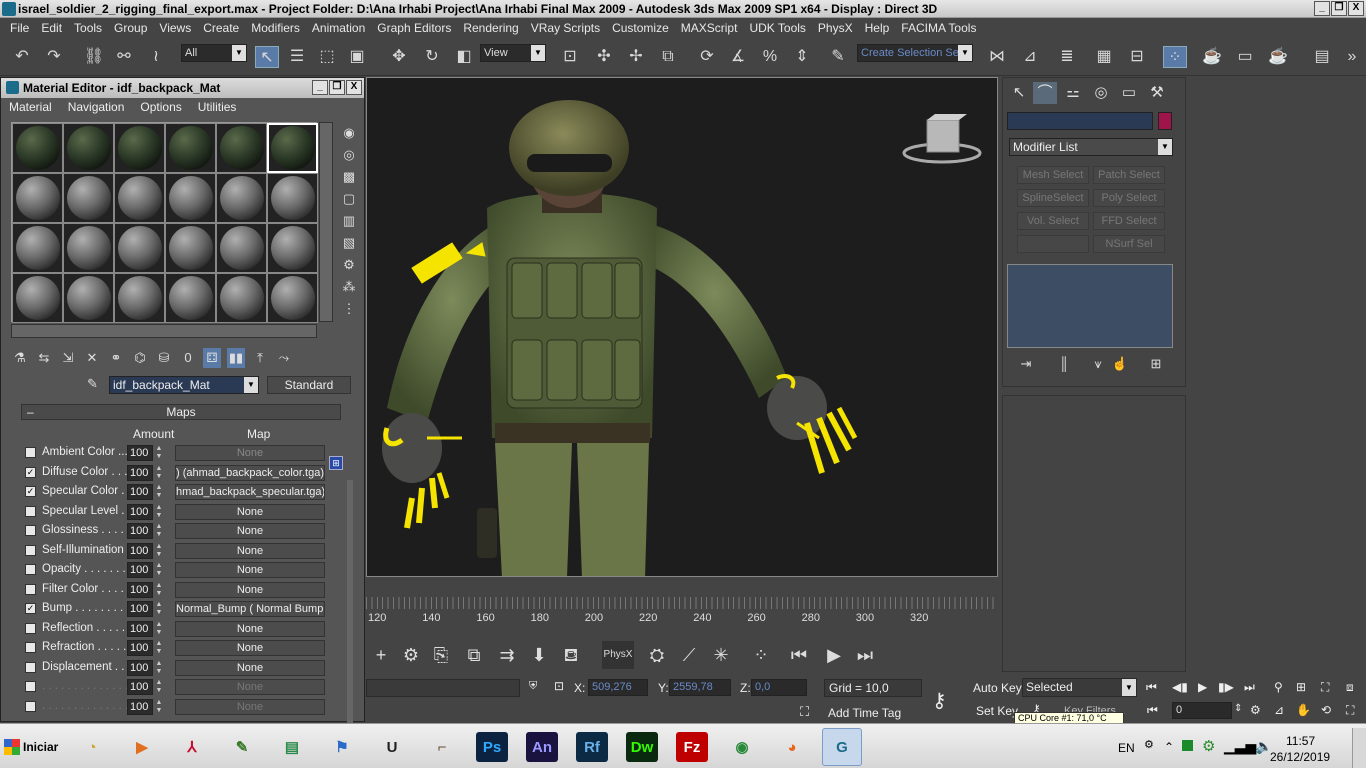  What do you see at coordinates (250, 609) in the screenshot?
I see `map-slot-button: Normal_Bump ( Normal Bump )` at bounding box center [250, 609].